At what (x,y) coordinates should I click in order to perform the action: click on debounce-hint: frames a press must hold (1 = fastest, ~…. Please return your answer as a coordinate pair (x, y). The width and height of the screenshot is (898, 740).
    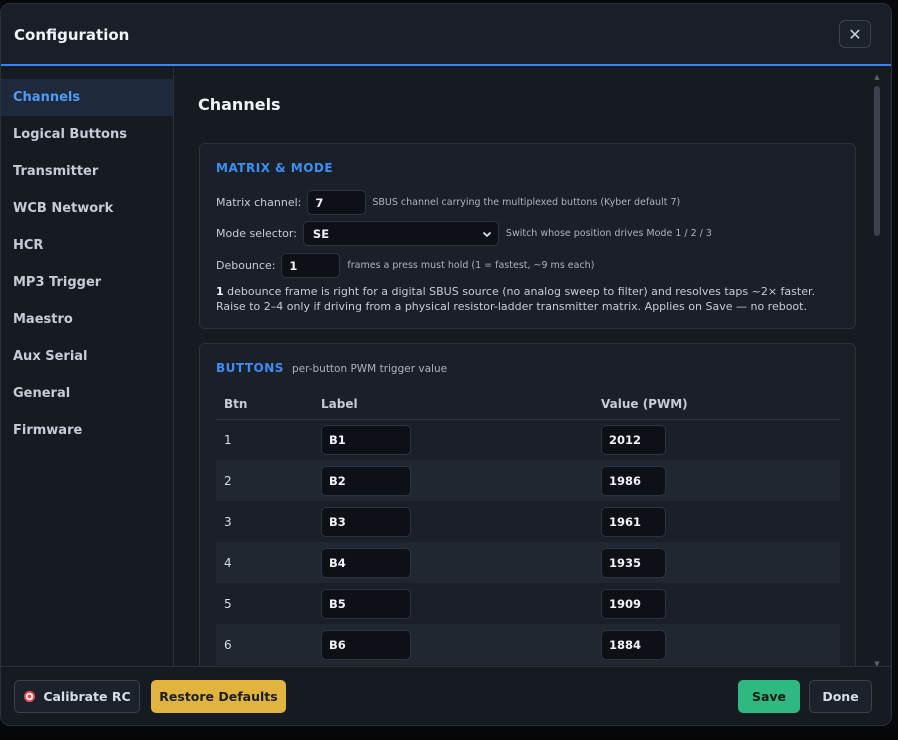
    Looking at the image, I should click on (471, 265).